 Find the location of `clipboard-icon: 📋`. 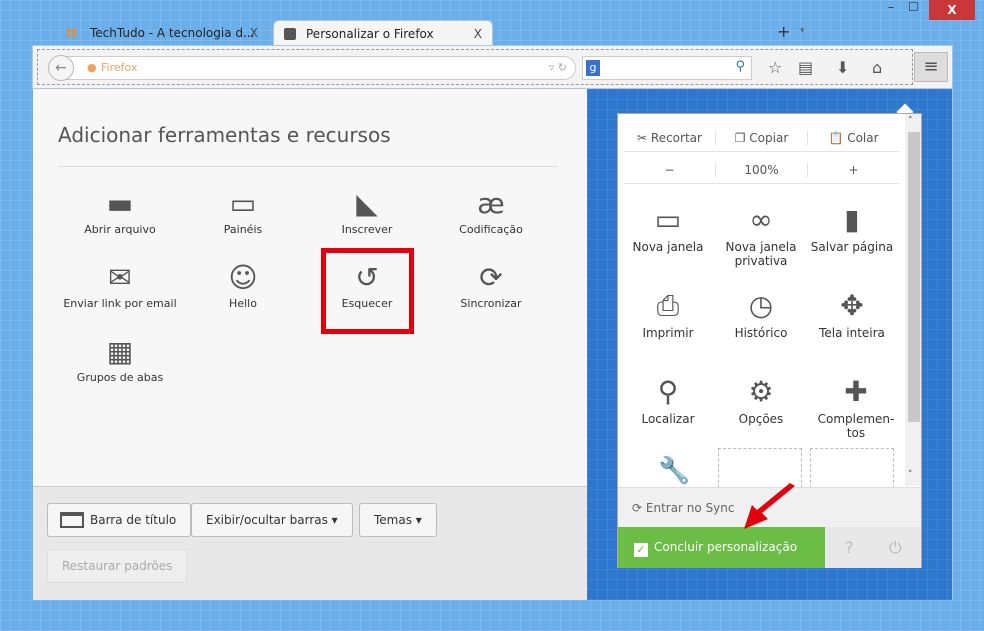

clipboard-icon: 📋 is located at coordinates (838, 137).